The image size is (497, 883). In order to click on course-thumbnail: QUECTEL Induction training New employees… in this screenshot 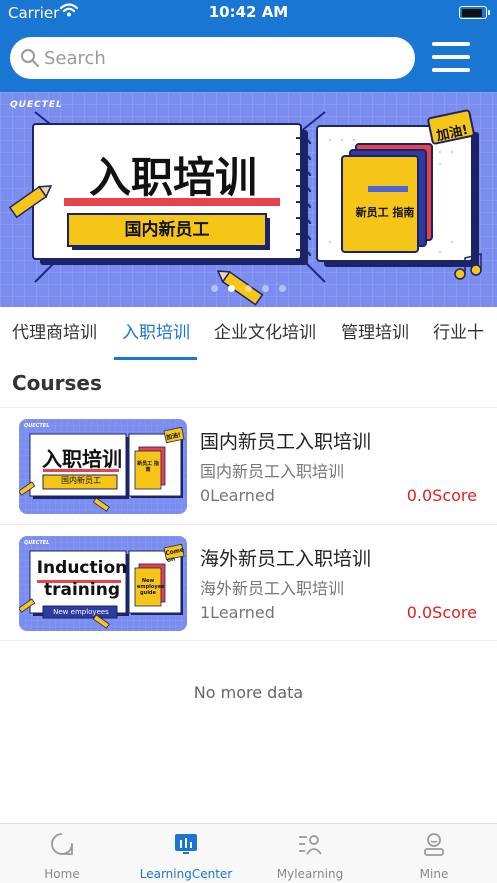, I will do `click(103, 583)`.